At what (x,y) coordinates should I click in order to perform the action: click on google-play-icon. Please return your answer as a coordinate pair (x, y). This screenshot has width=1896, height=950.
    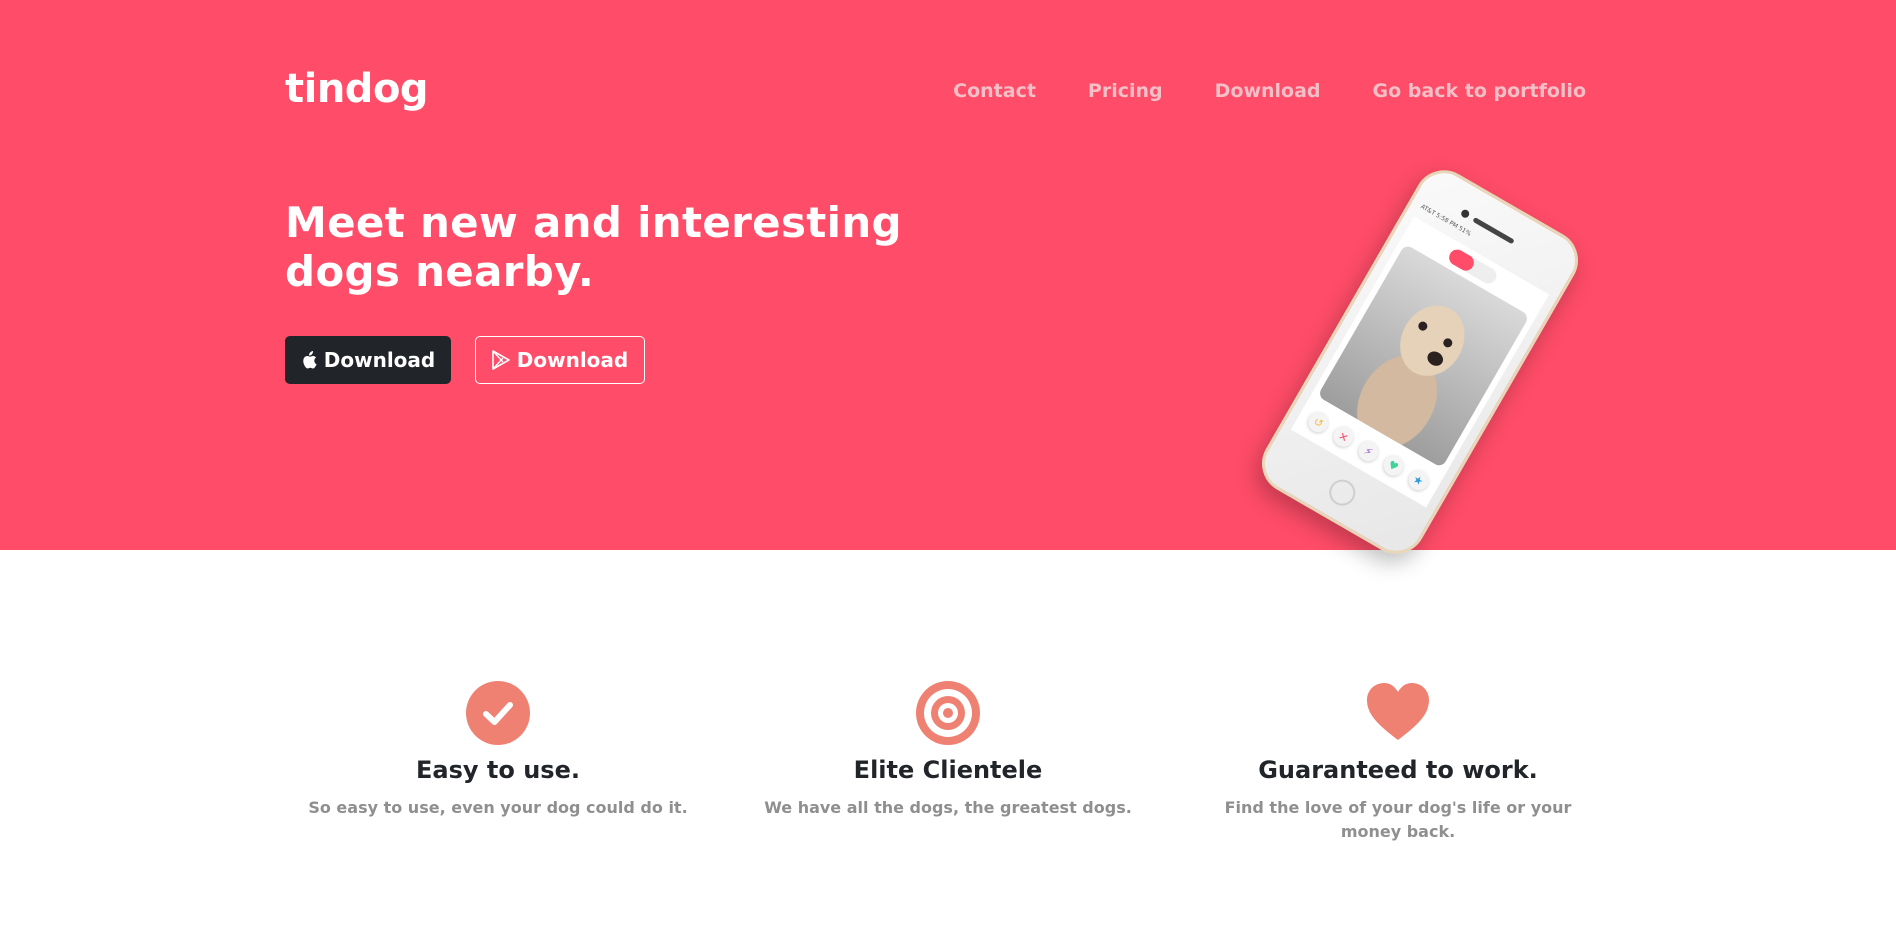
    Looking at the image, I should click on (500, 360).